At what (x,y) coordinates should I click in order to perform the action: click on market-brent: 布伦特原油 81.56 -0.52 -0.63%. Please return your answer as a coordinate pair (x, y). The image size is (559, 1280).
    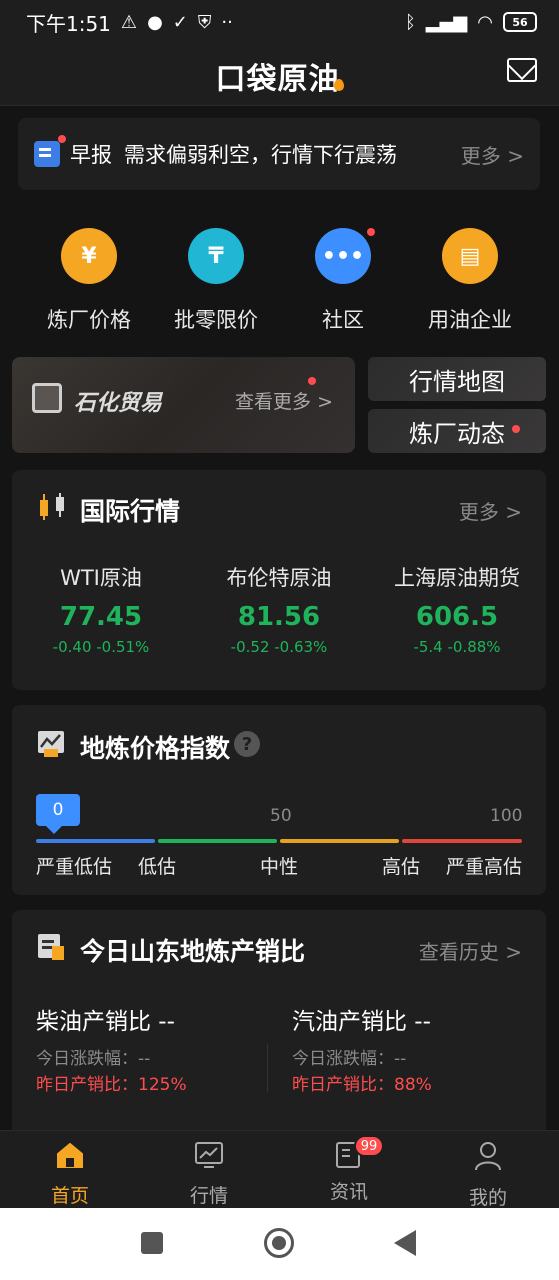
    Looking at the image, I should click on (279, 609).